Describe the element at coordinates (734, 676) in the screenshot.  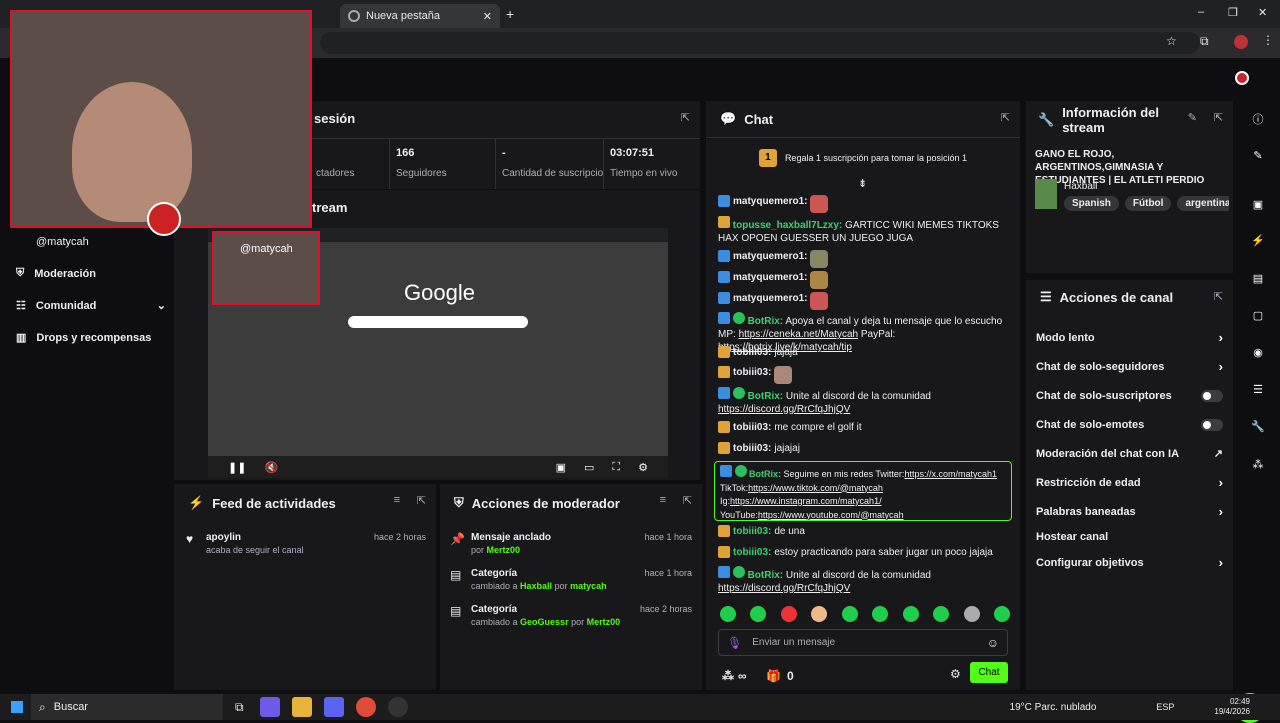
I see `chat-points: ⁂ ∞` at that location.